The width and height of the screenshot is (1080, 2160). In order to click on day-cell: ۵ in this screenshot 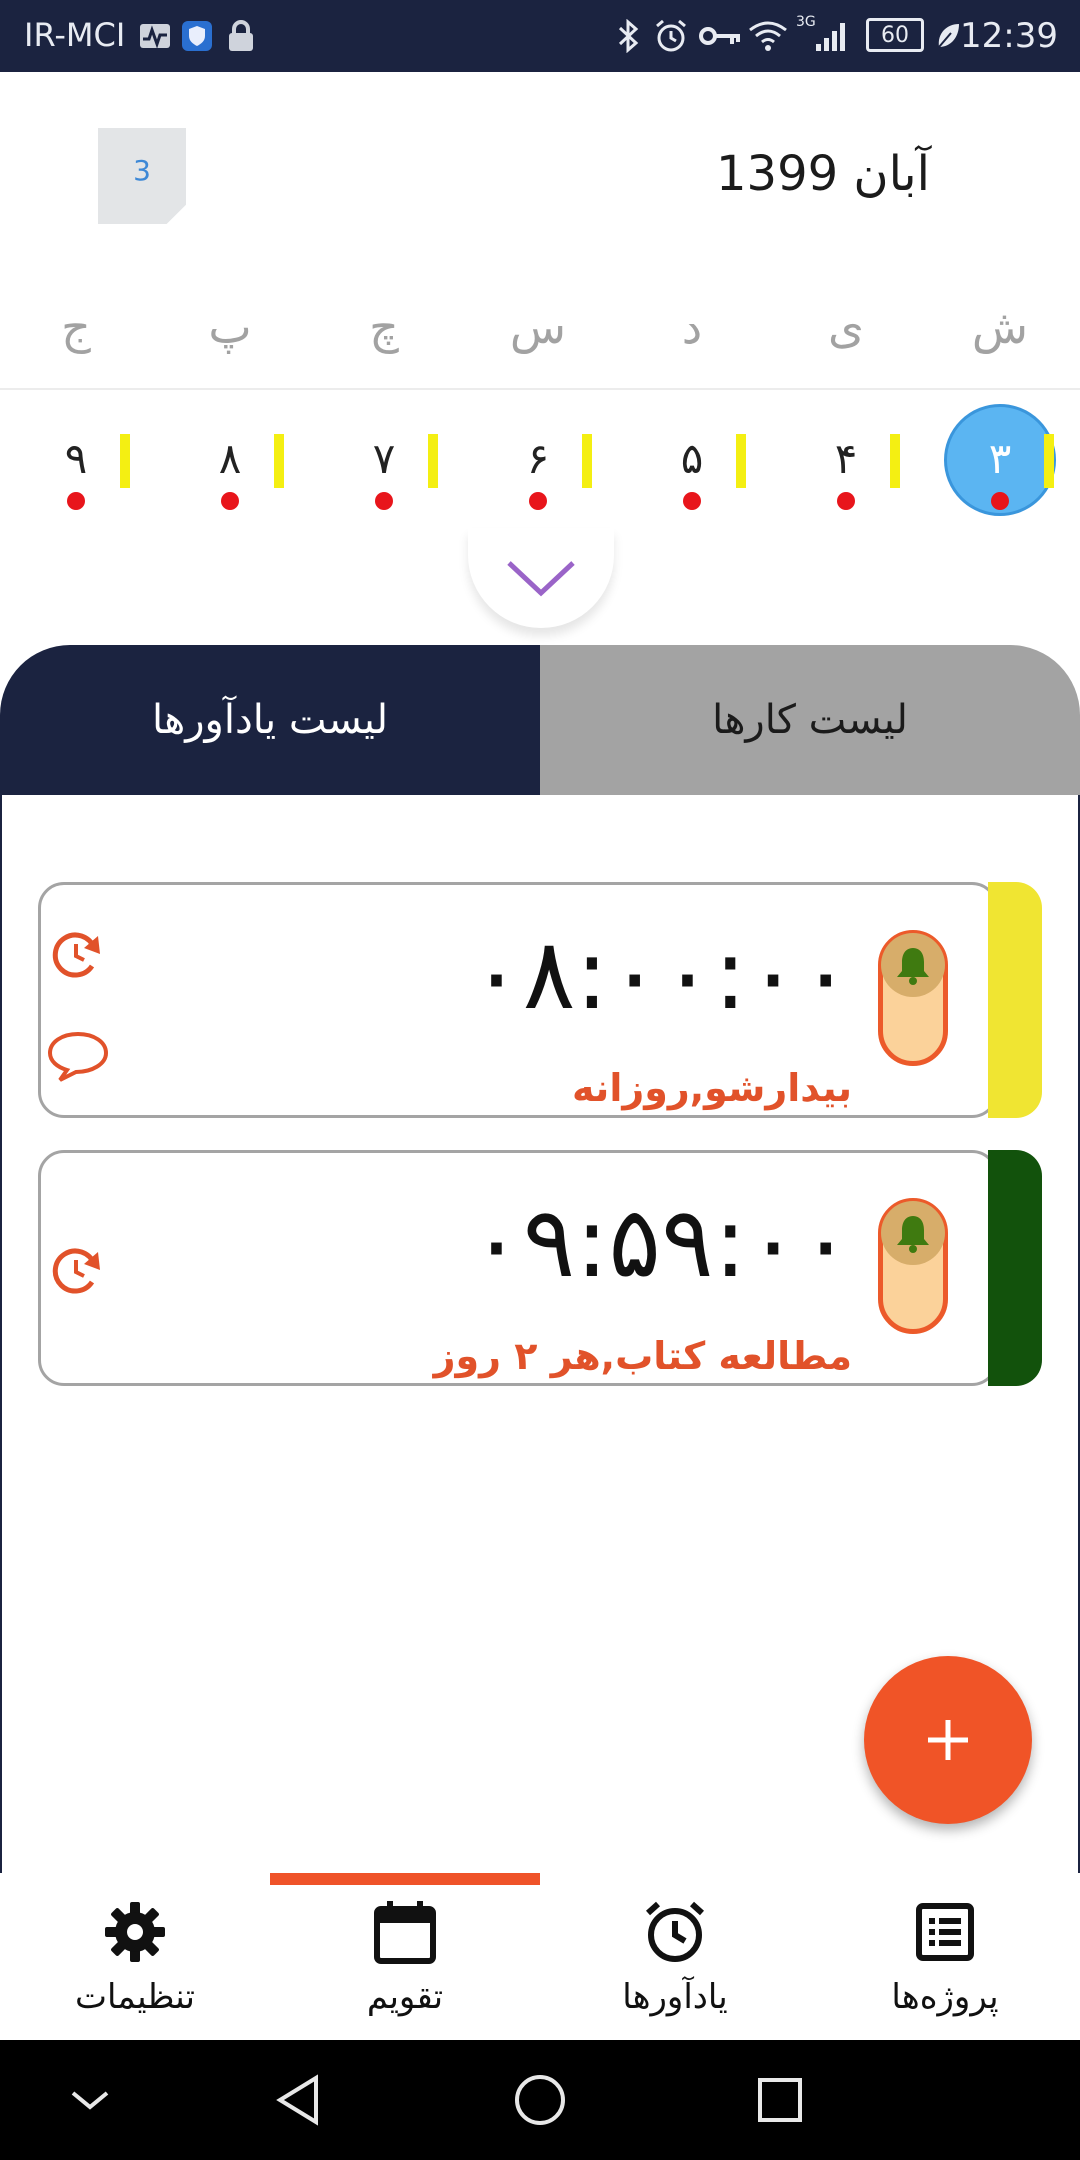, I will do `click(694, 460)`.